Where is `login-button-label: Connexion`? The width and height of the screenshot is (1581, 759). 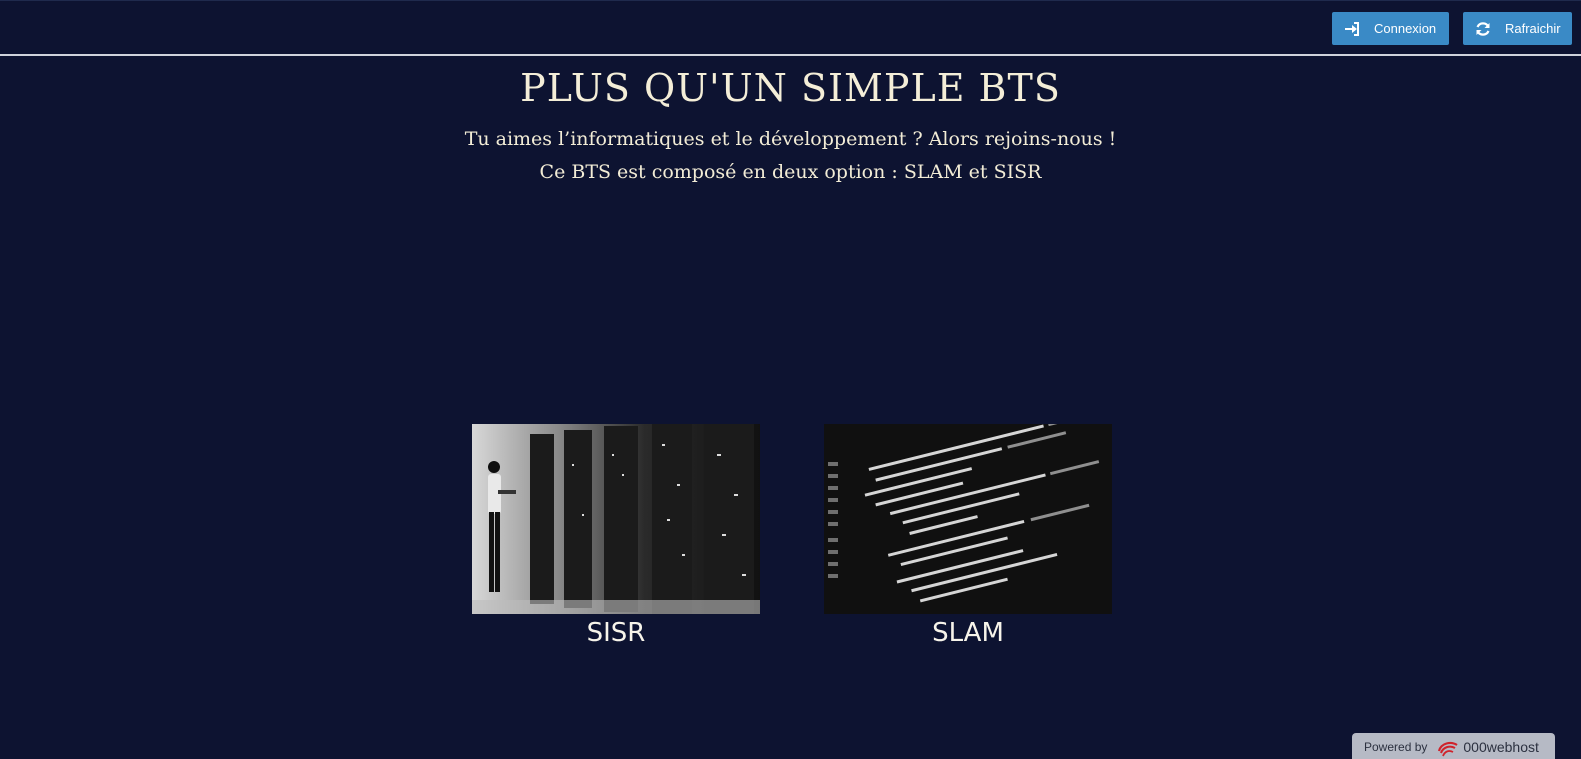 login-button-label: Connexion is located at coordinates (1405, 28).